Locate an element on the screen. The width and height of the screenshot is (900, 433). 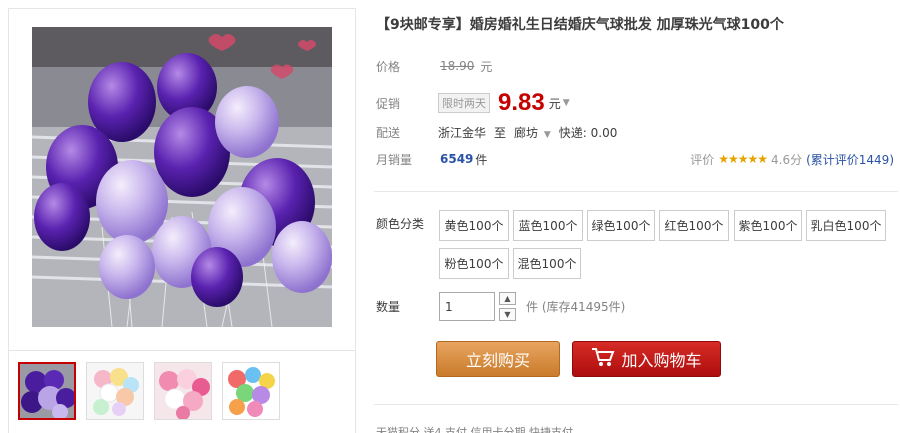
ship-method: 快递: 0.00 is located at coordinates (588, 132).